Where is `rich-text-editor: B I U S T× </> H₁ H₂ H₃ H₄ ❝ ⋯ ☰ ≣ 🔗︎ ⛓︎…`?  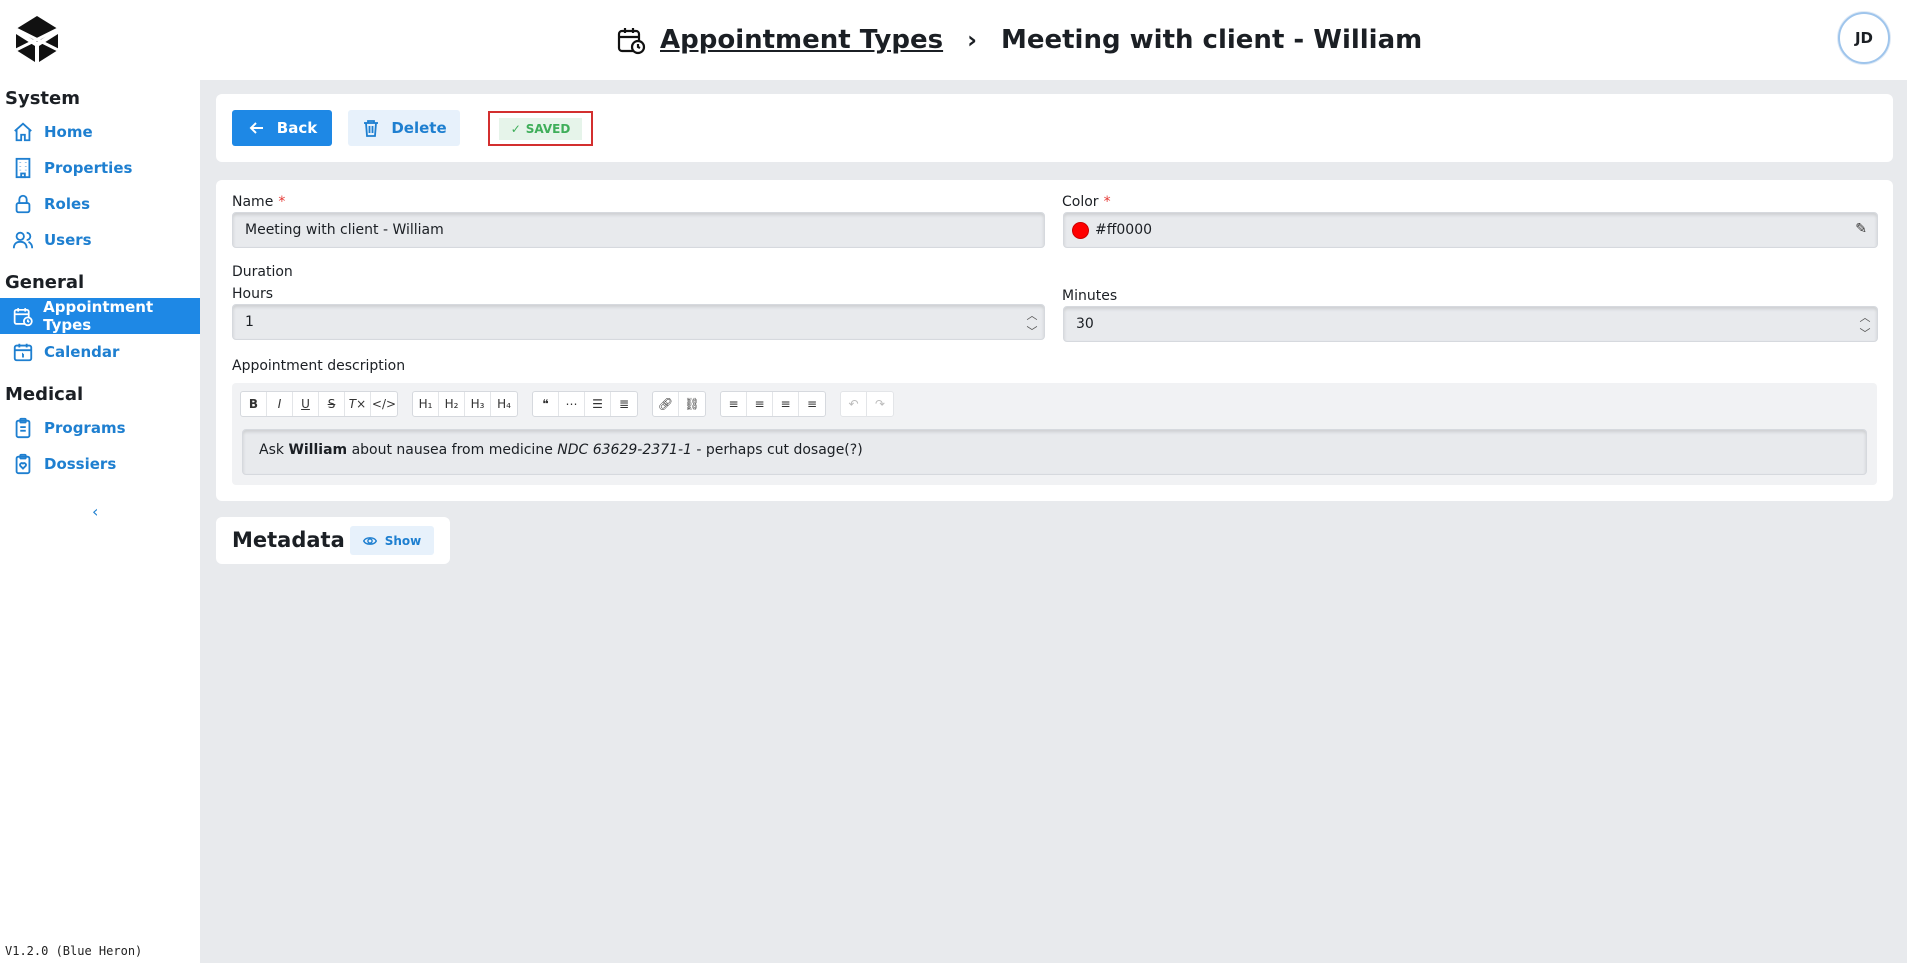
rich-text-editor: B I U S T× </> H₁ H₂ H₃ H₄ ❝ ⋯ ☰ ≣ 🔗︎ ⛓︎… is located at coordinates (1054, 434).